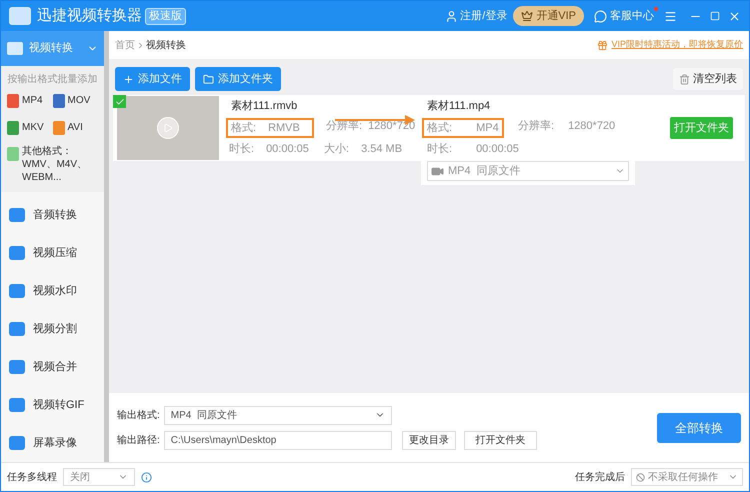  What do you see at coordinates (128, 79) in the screenshot?
I see `plus-icon` at bounding box center [128, 79].